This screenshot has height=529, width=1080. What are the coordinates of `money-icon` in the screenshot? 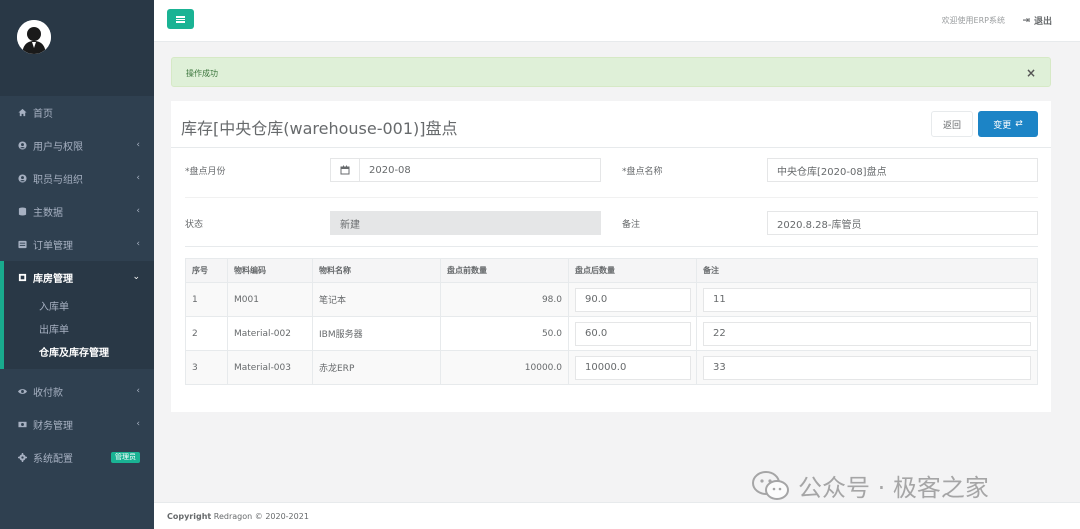 It's located at (22, 425).